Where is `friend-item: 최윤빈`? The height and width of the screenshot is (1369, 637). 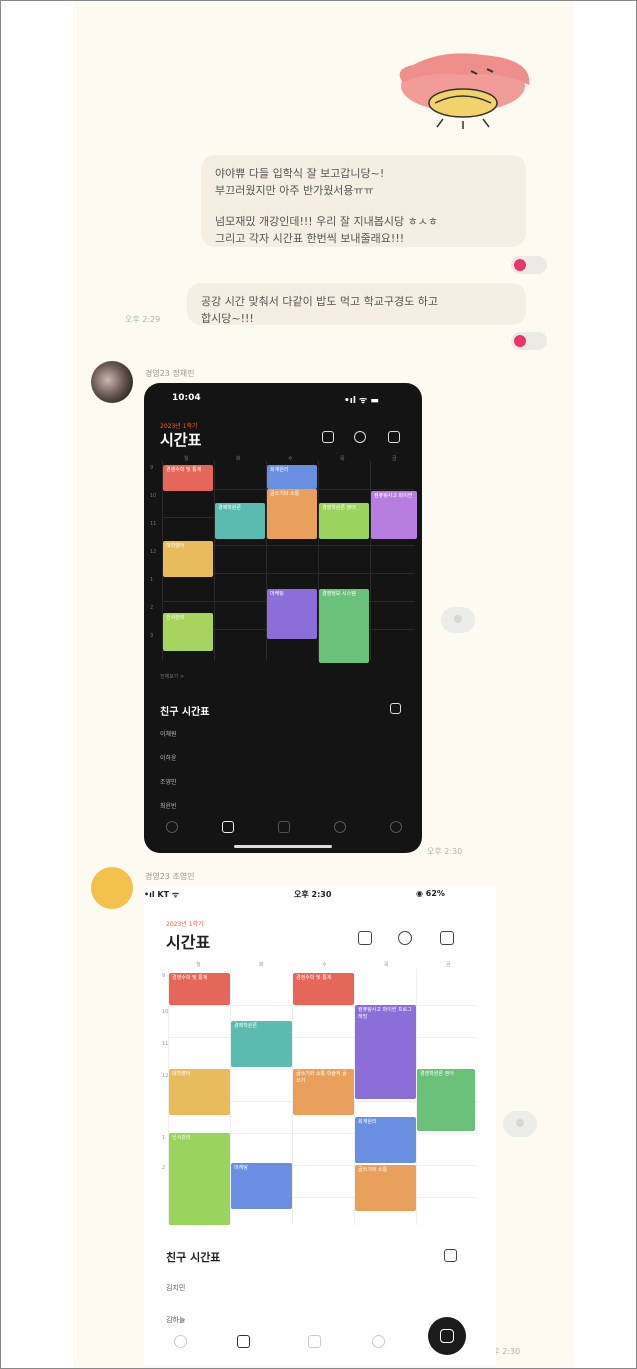
friend-item: 최윤빈 is located at coordinates (168, 805).